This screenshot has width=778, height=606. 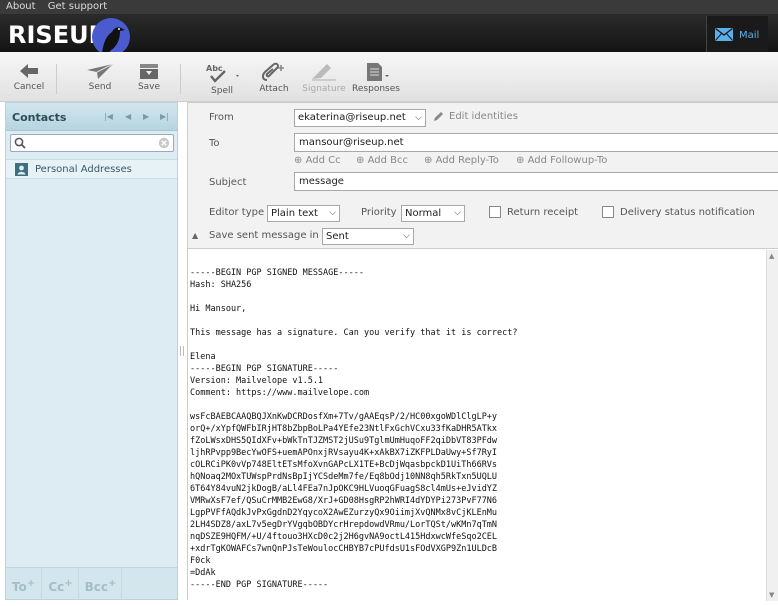 I want to click on to-label: To, so click(x=214, y=143).